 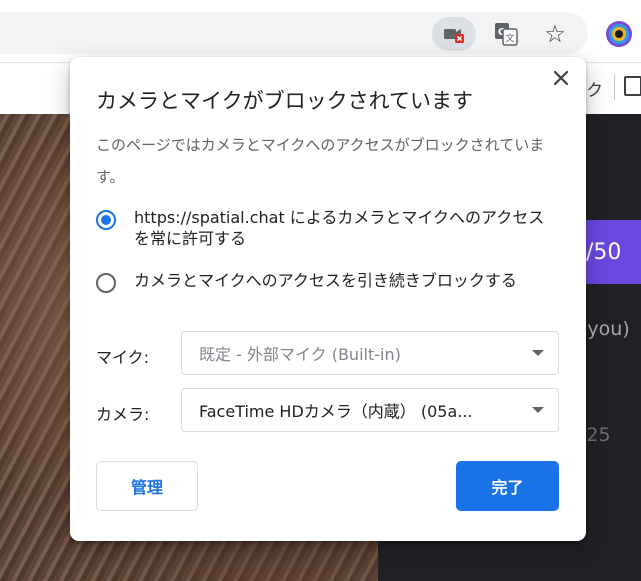 What do you see at coordinates (320, 161) in the screenshot?
I see `dialog-description: このページではカメラとマイクへのアクセスがブロックされています。` at bounding box center [320, 161].